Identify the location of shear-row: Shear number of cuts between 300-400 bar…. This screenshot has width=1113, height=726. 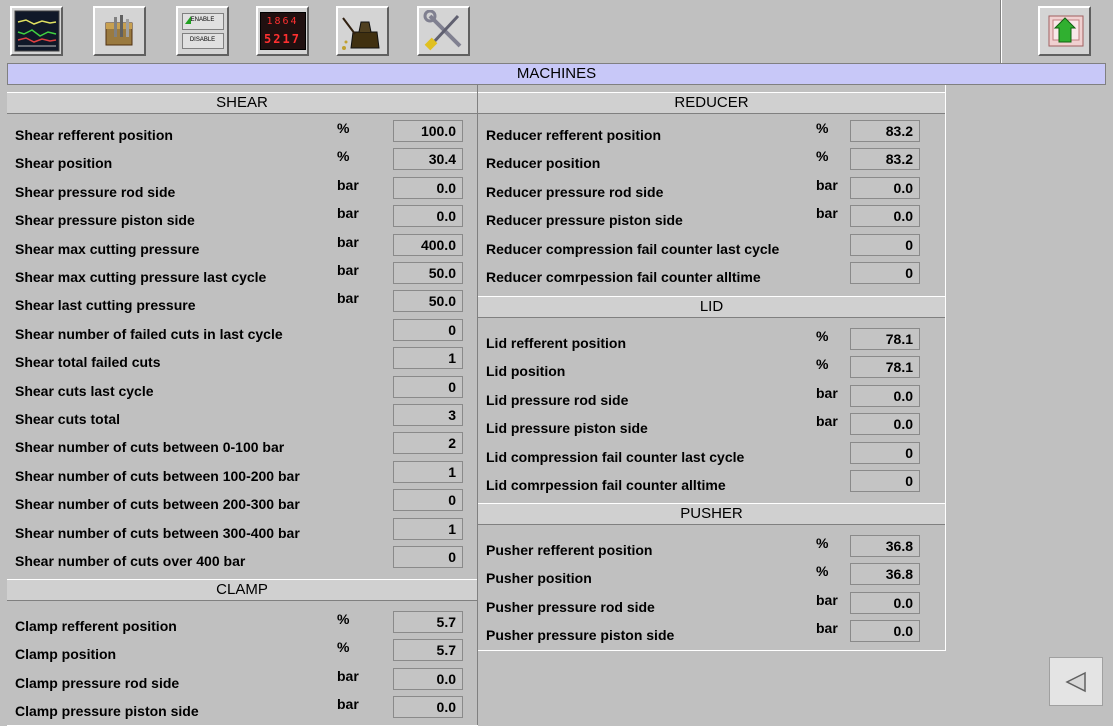
(242, 531).